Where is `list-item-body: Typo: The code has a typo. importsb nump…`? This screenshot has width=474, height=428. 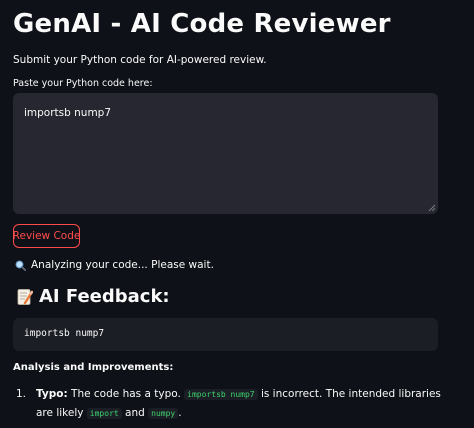 list-item-body: Typo: The code has a typo. importsb nump… is located at coordinates (244, 404).